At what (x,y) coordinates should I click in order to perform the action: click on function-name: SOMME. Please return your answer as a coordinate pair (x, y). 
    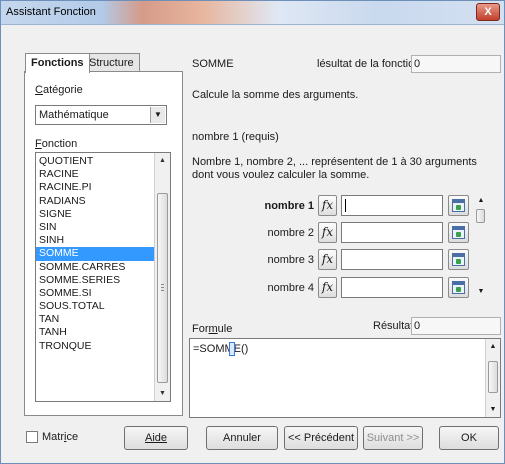
    Looking at the image, I should click on (213, 64).